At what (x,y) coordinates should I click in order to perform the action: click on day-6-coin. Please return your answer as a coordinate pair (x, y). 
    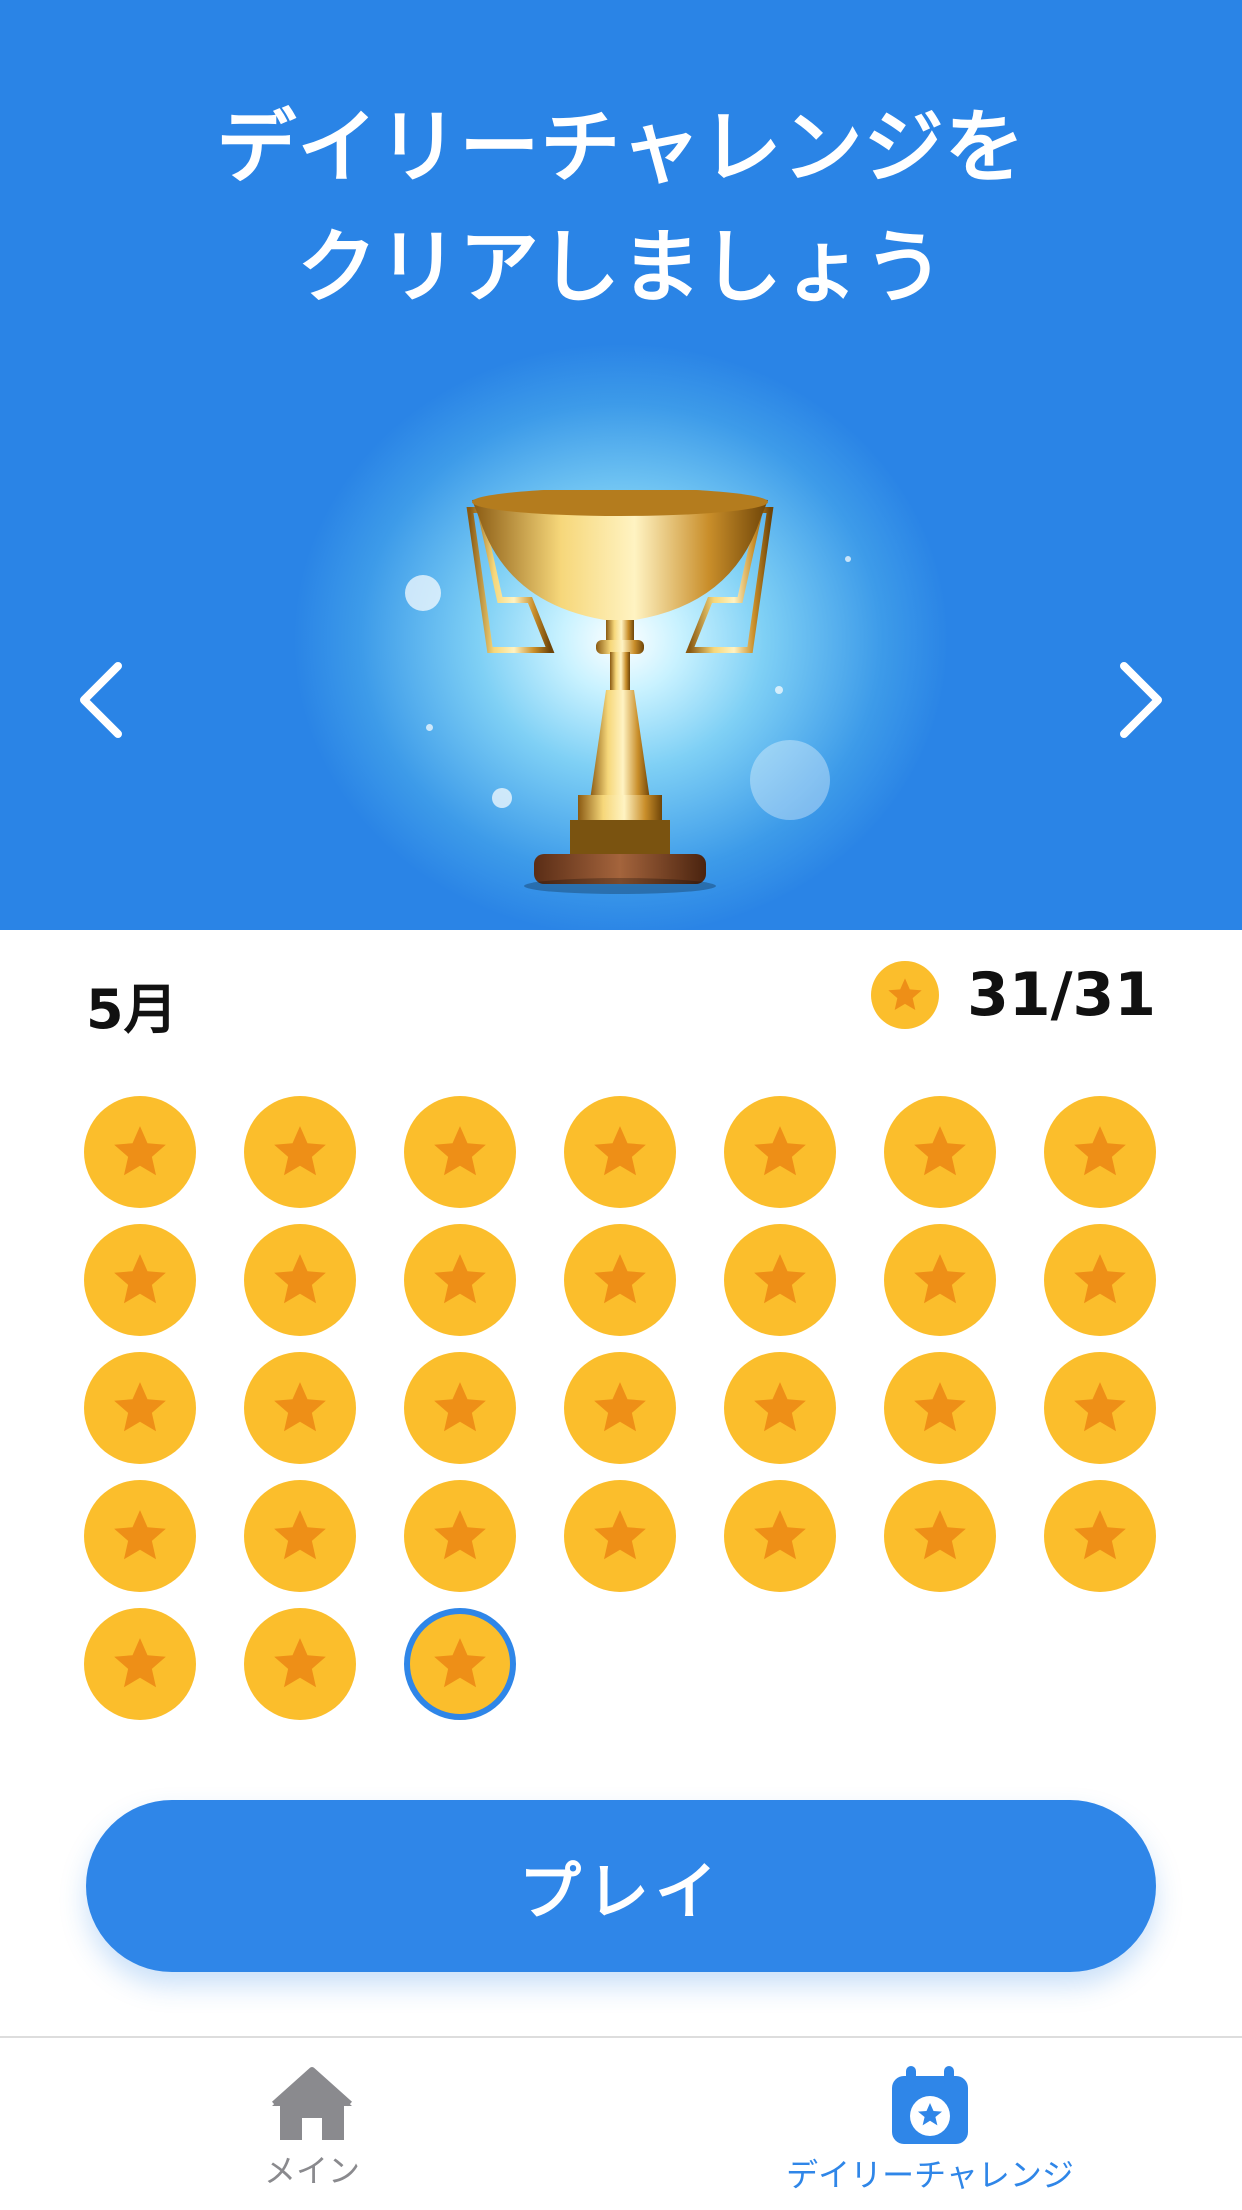
    Looking at the image, I should click on (940, 1152).